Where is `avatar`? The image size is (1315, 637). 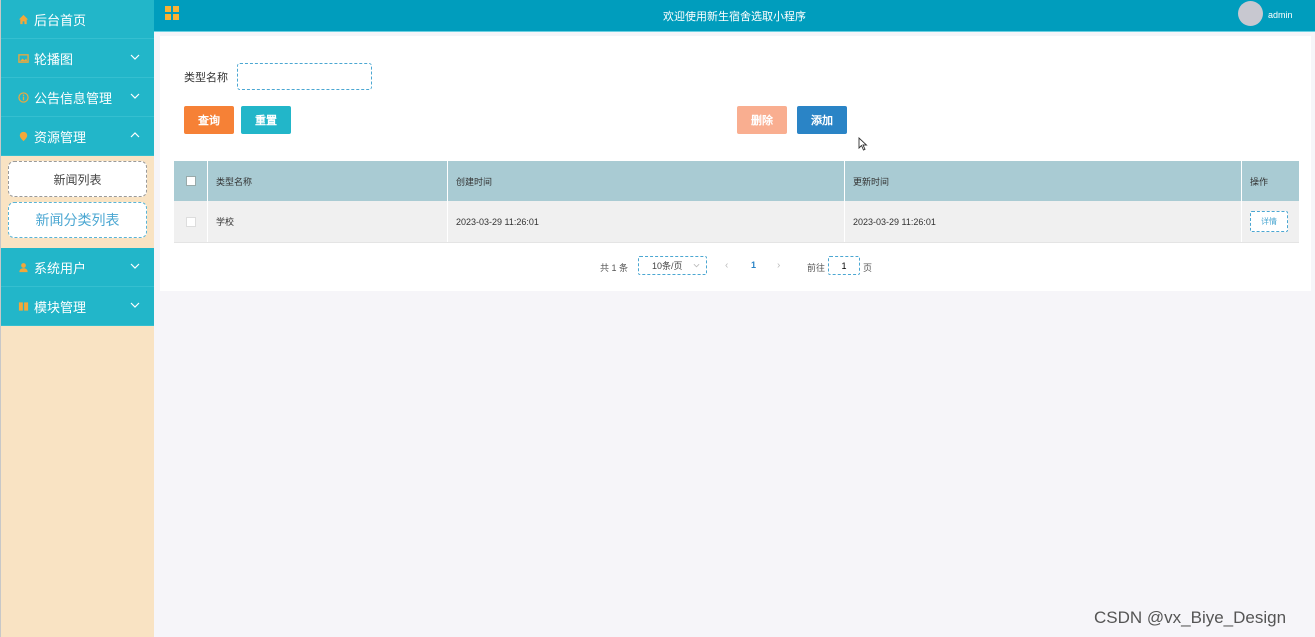 avatar is located at coordinates (1250, 13).